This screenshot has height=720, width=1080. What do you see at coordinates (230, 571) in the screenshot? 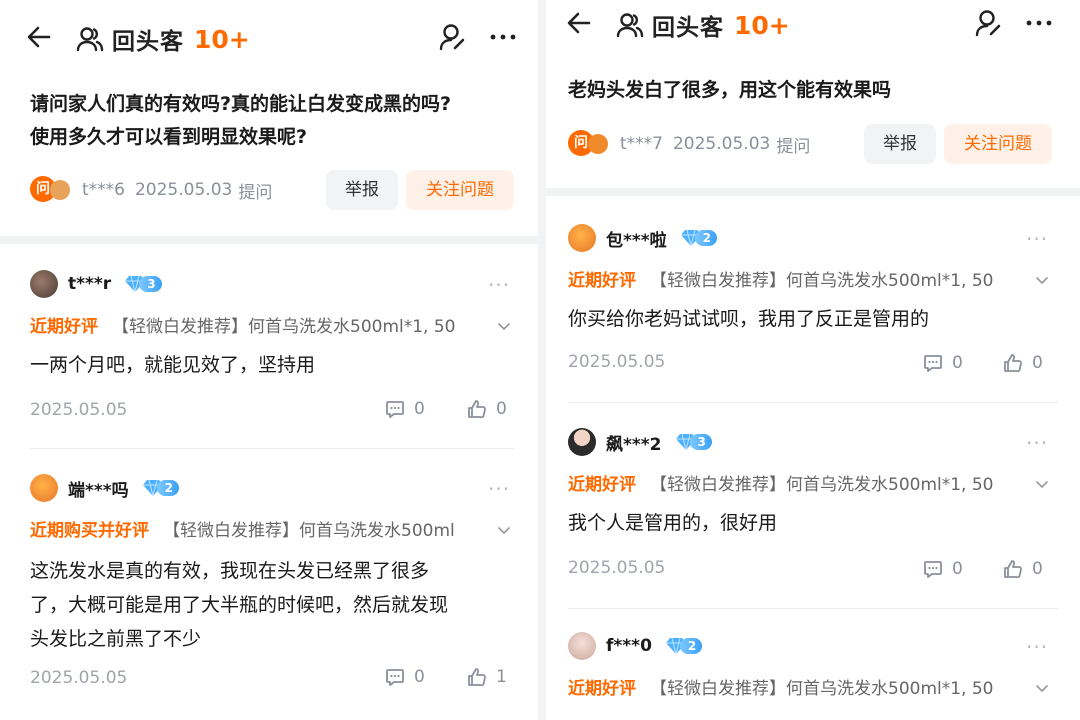
I see `comment-line: 这洗发水是真的有效，我现在头发已经黑了很多` at bounding box center [230, 571].